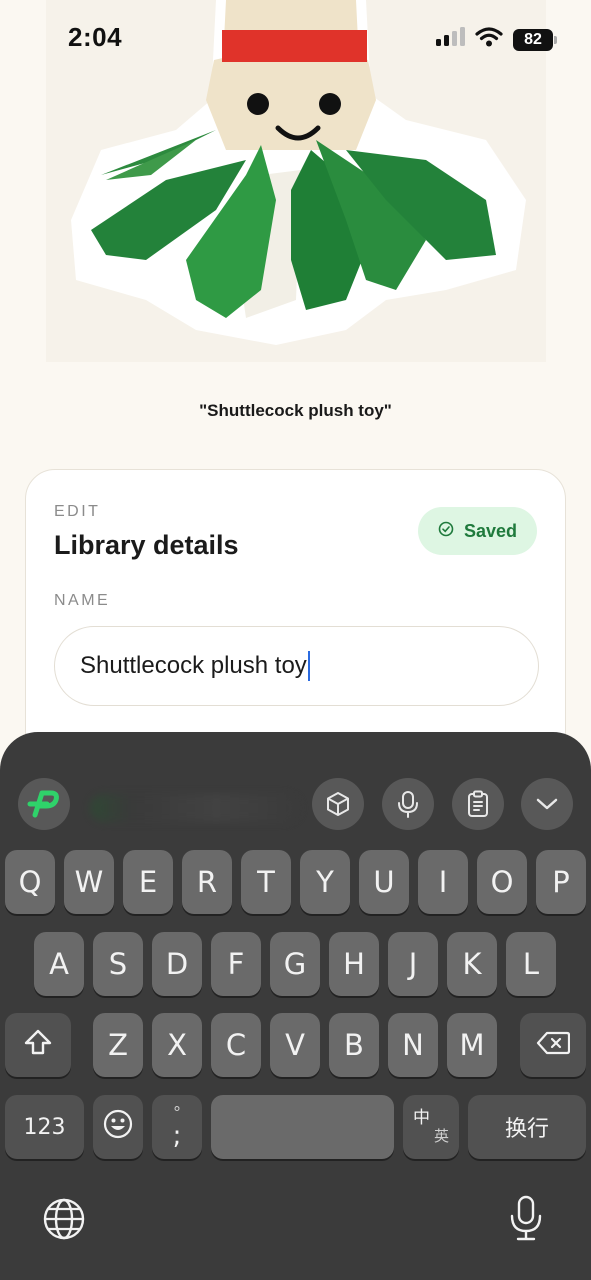  What do you see at coordinates (561, 882) in the screenshot?
I see `key-p: P` at bounding box center [561, 882].